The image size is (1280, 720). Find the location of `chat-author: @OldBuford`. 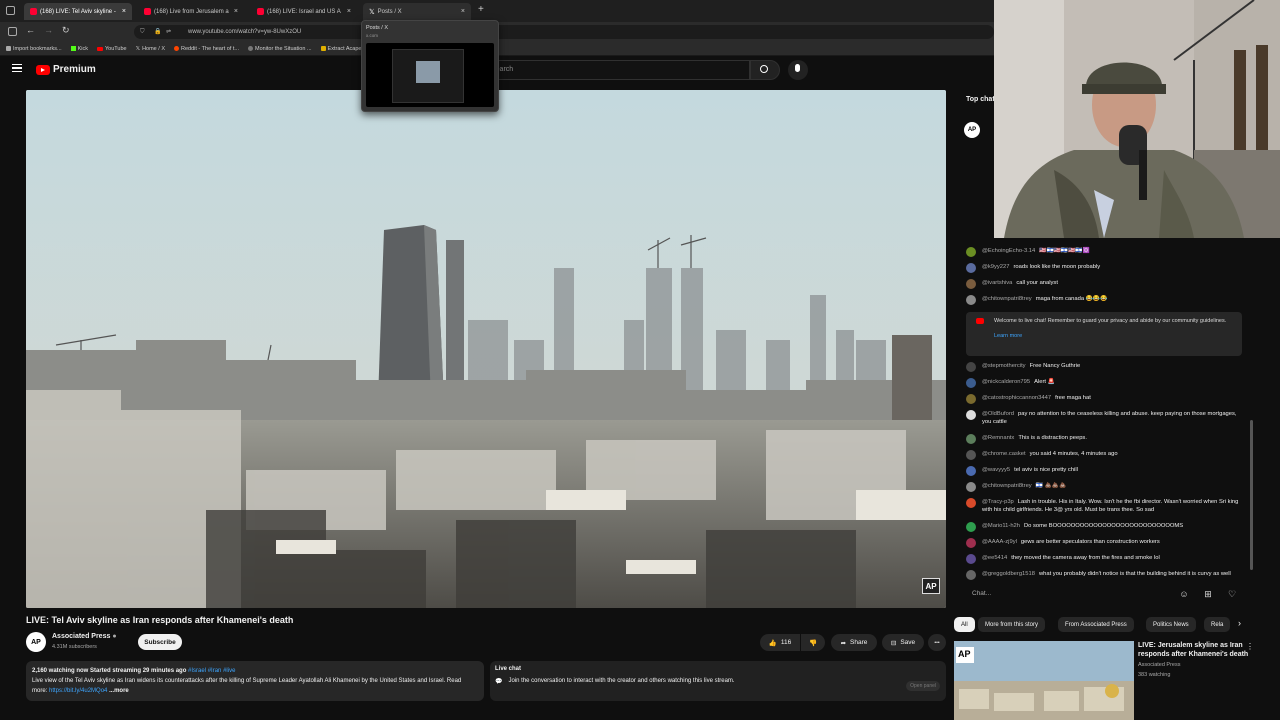

chat-author: @OldBuford is located at coordinates (998, 414).